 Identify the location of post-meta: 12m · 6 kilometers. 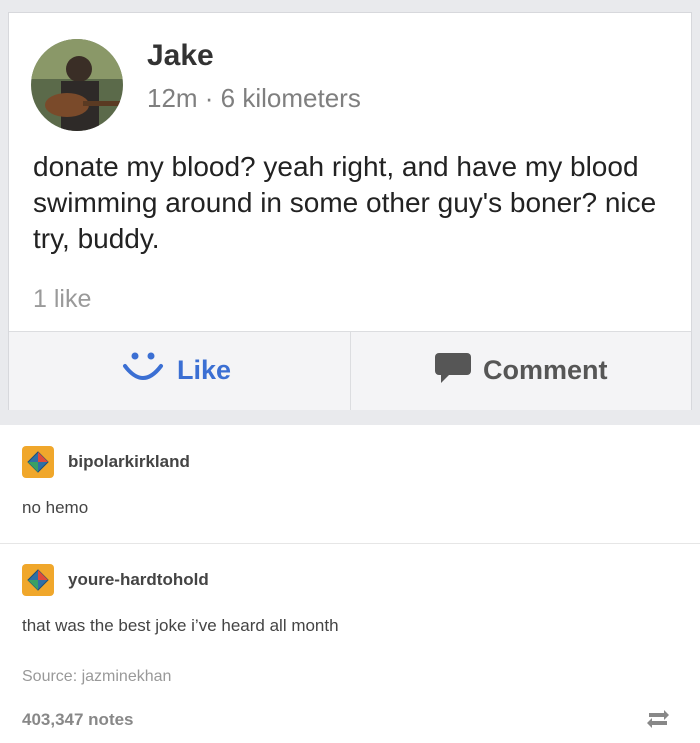
(254, 98).